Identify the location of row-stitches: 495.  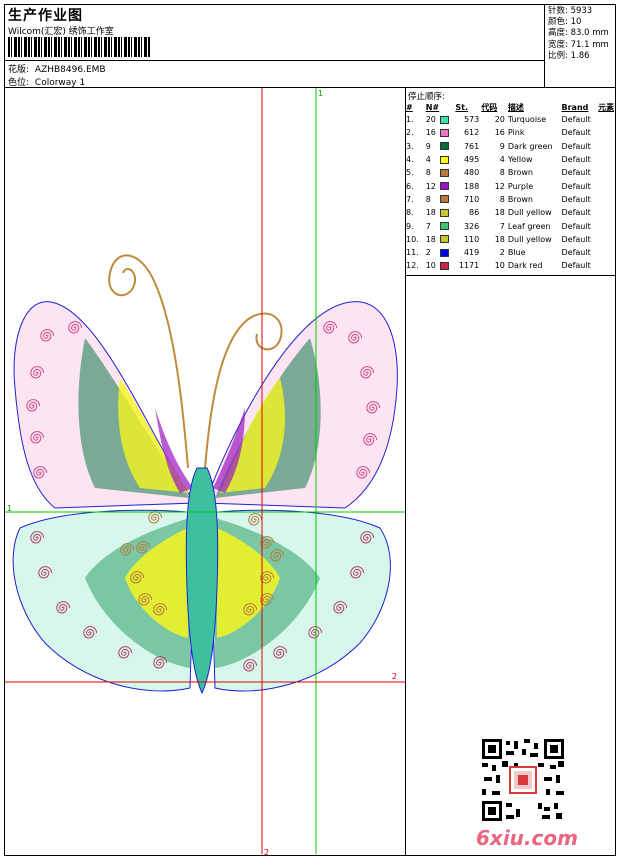
(471, 160).